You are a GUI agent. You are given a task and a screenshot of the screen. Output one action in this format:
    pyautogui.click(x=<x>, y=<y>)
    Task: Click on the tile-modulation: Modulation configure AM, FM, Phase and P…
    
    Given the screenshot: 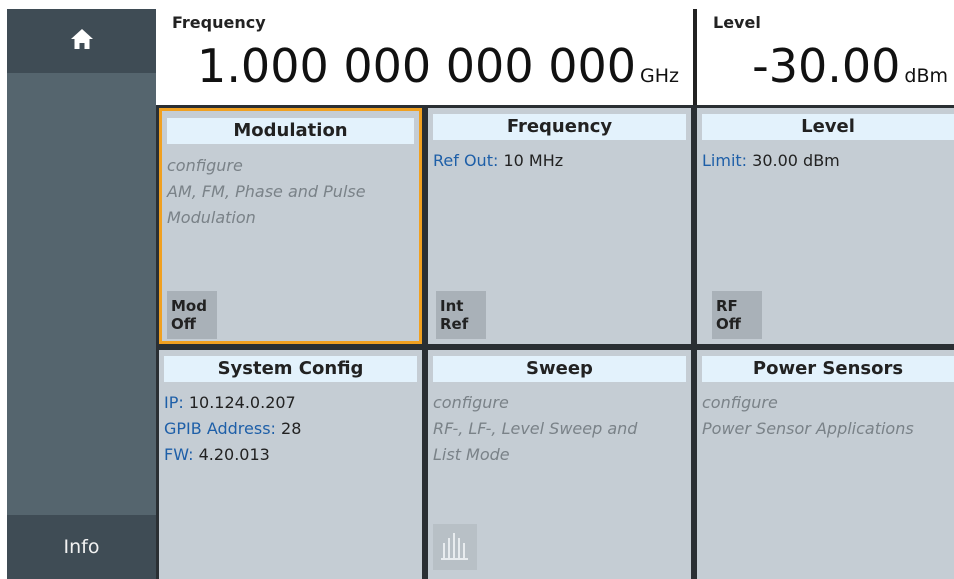 What is the action you would take?
    pyautogui.click(x=290, y=226)
    